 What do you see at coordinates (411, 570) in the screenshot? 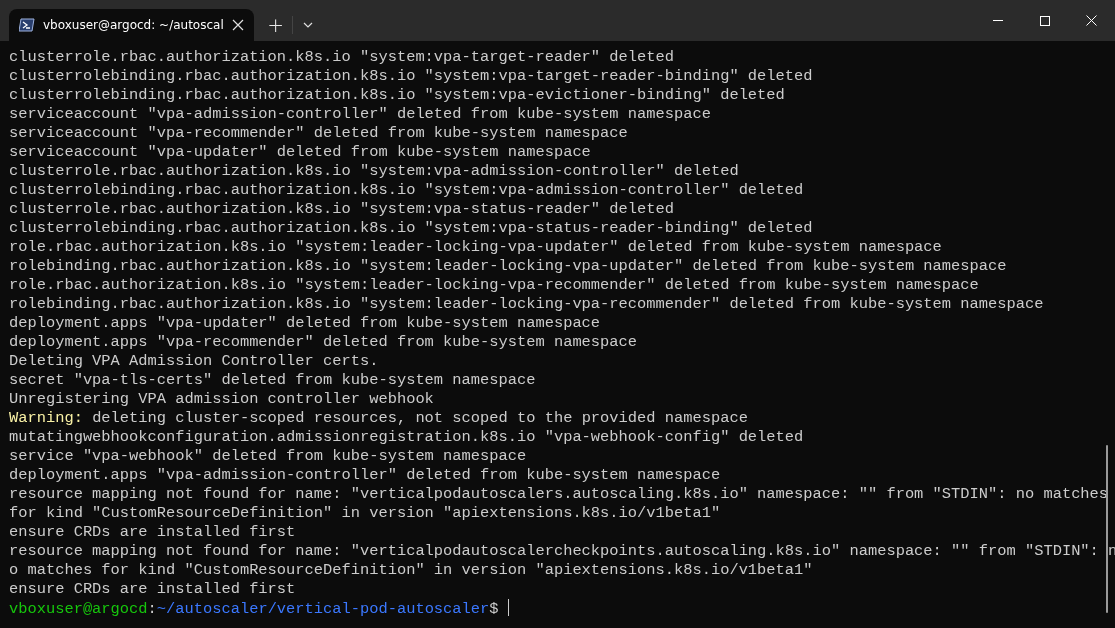
I see `terminal-line: o matches for kind "CustomResourceDefinition" in version "apiextensions.k8s.io/v1beta1"` at bounding box center [411, 570].